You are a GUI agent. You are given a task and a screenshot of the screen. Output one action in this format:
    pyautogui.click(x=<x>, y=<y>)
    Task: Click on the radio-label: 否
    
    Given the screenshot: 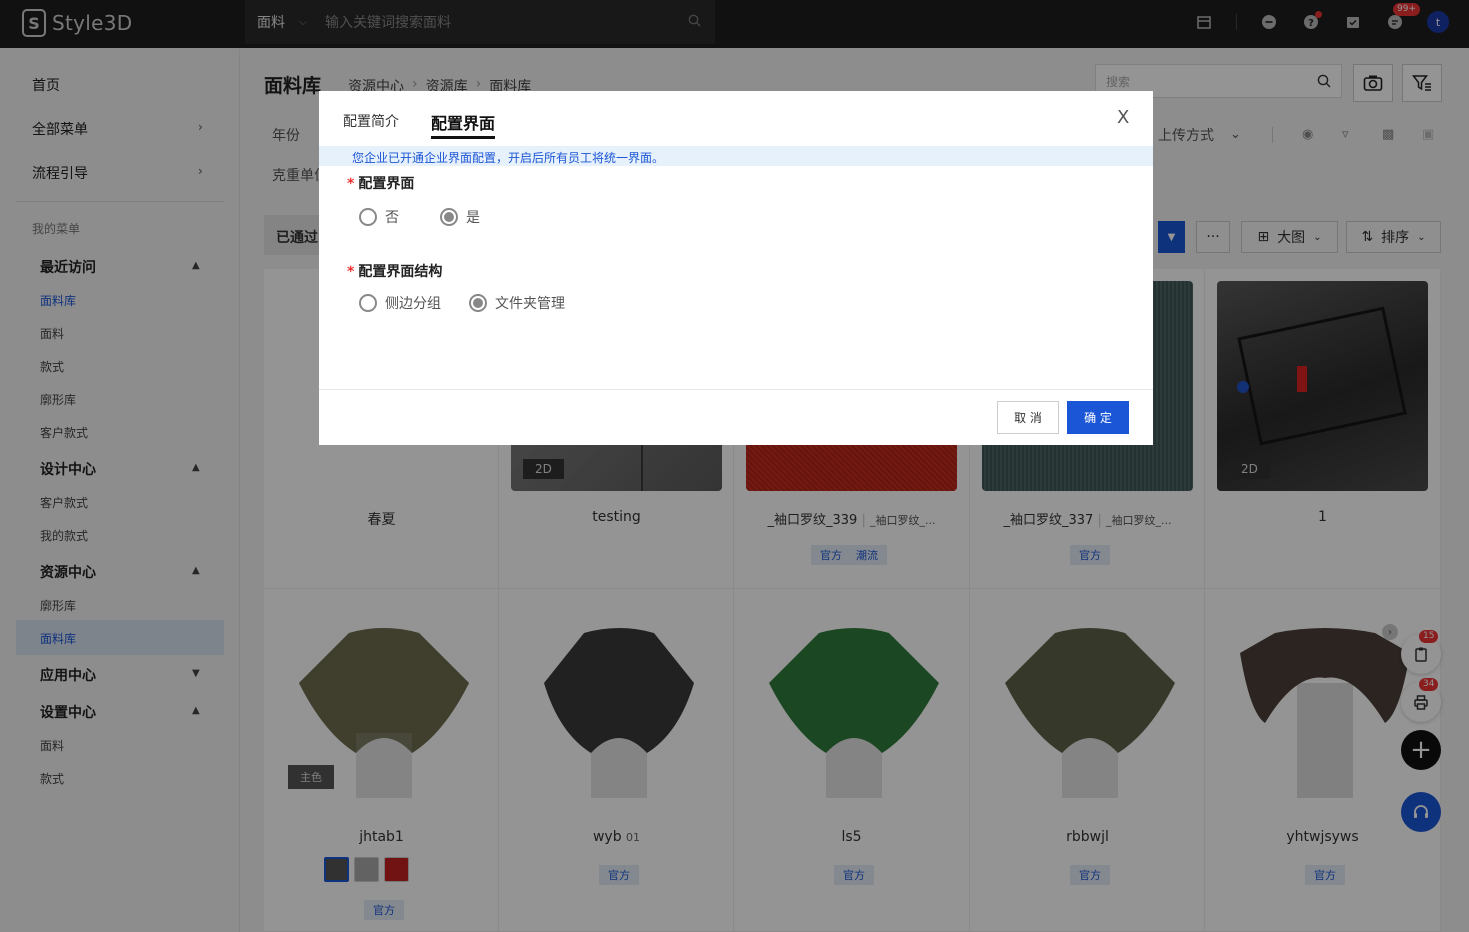 What is the action you would take?
    pyautogui.click(x=392, y=218)
    